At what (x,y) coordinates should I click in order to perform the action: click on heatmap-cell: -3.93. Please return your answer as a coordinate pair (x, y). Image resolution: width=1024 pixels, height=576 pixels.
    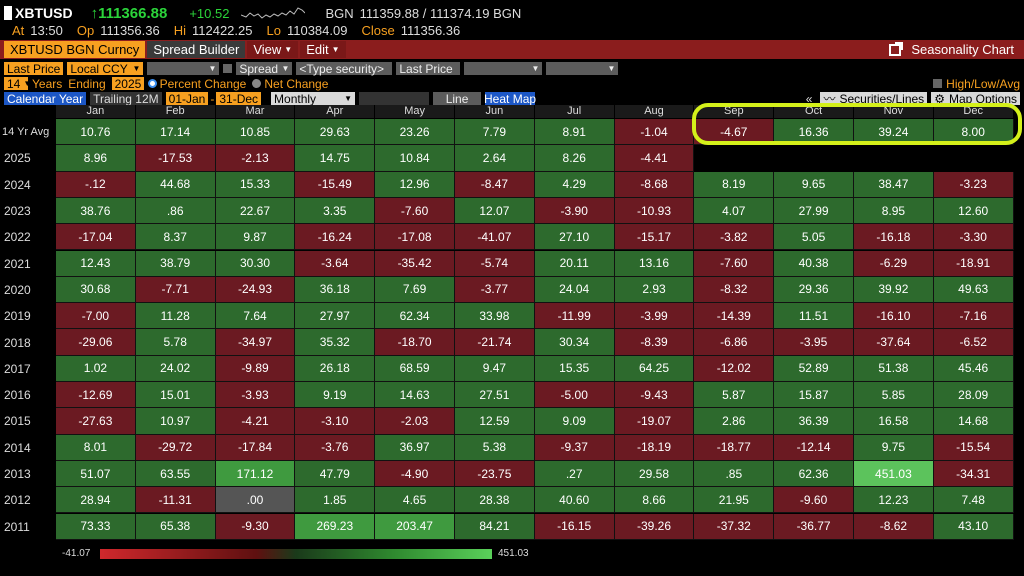
    Looking at the image, I should click on (255, 395).